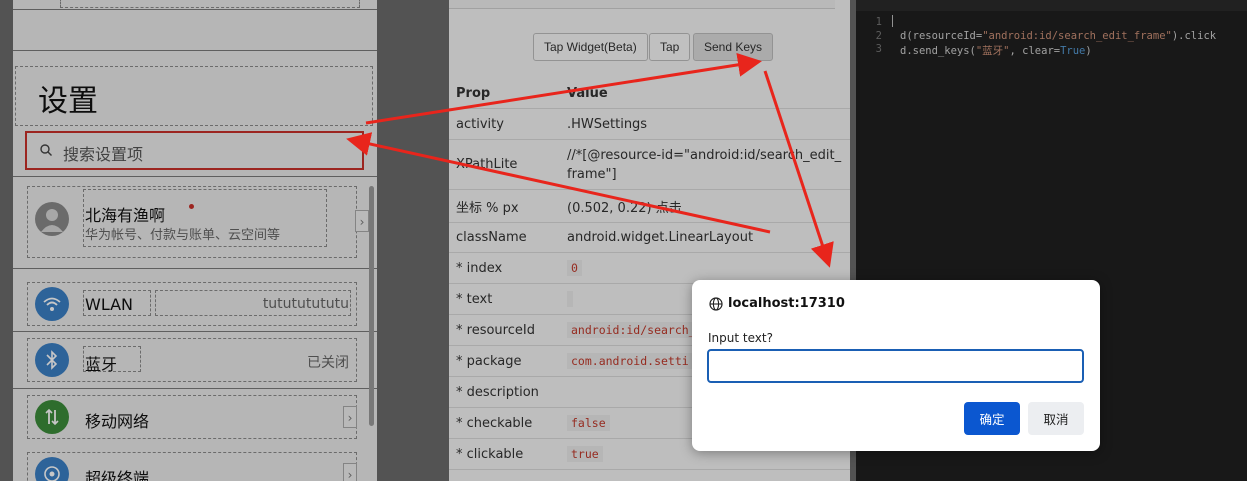 This screenshot has width=1247, height=481. Describe the element at coordinates (740, 338) in the screenshot. I see `dialog-prompt: Input text?` at that location.